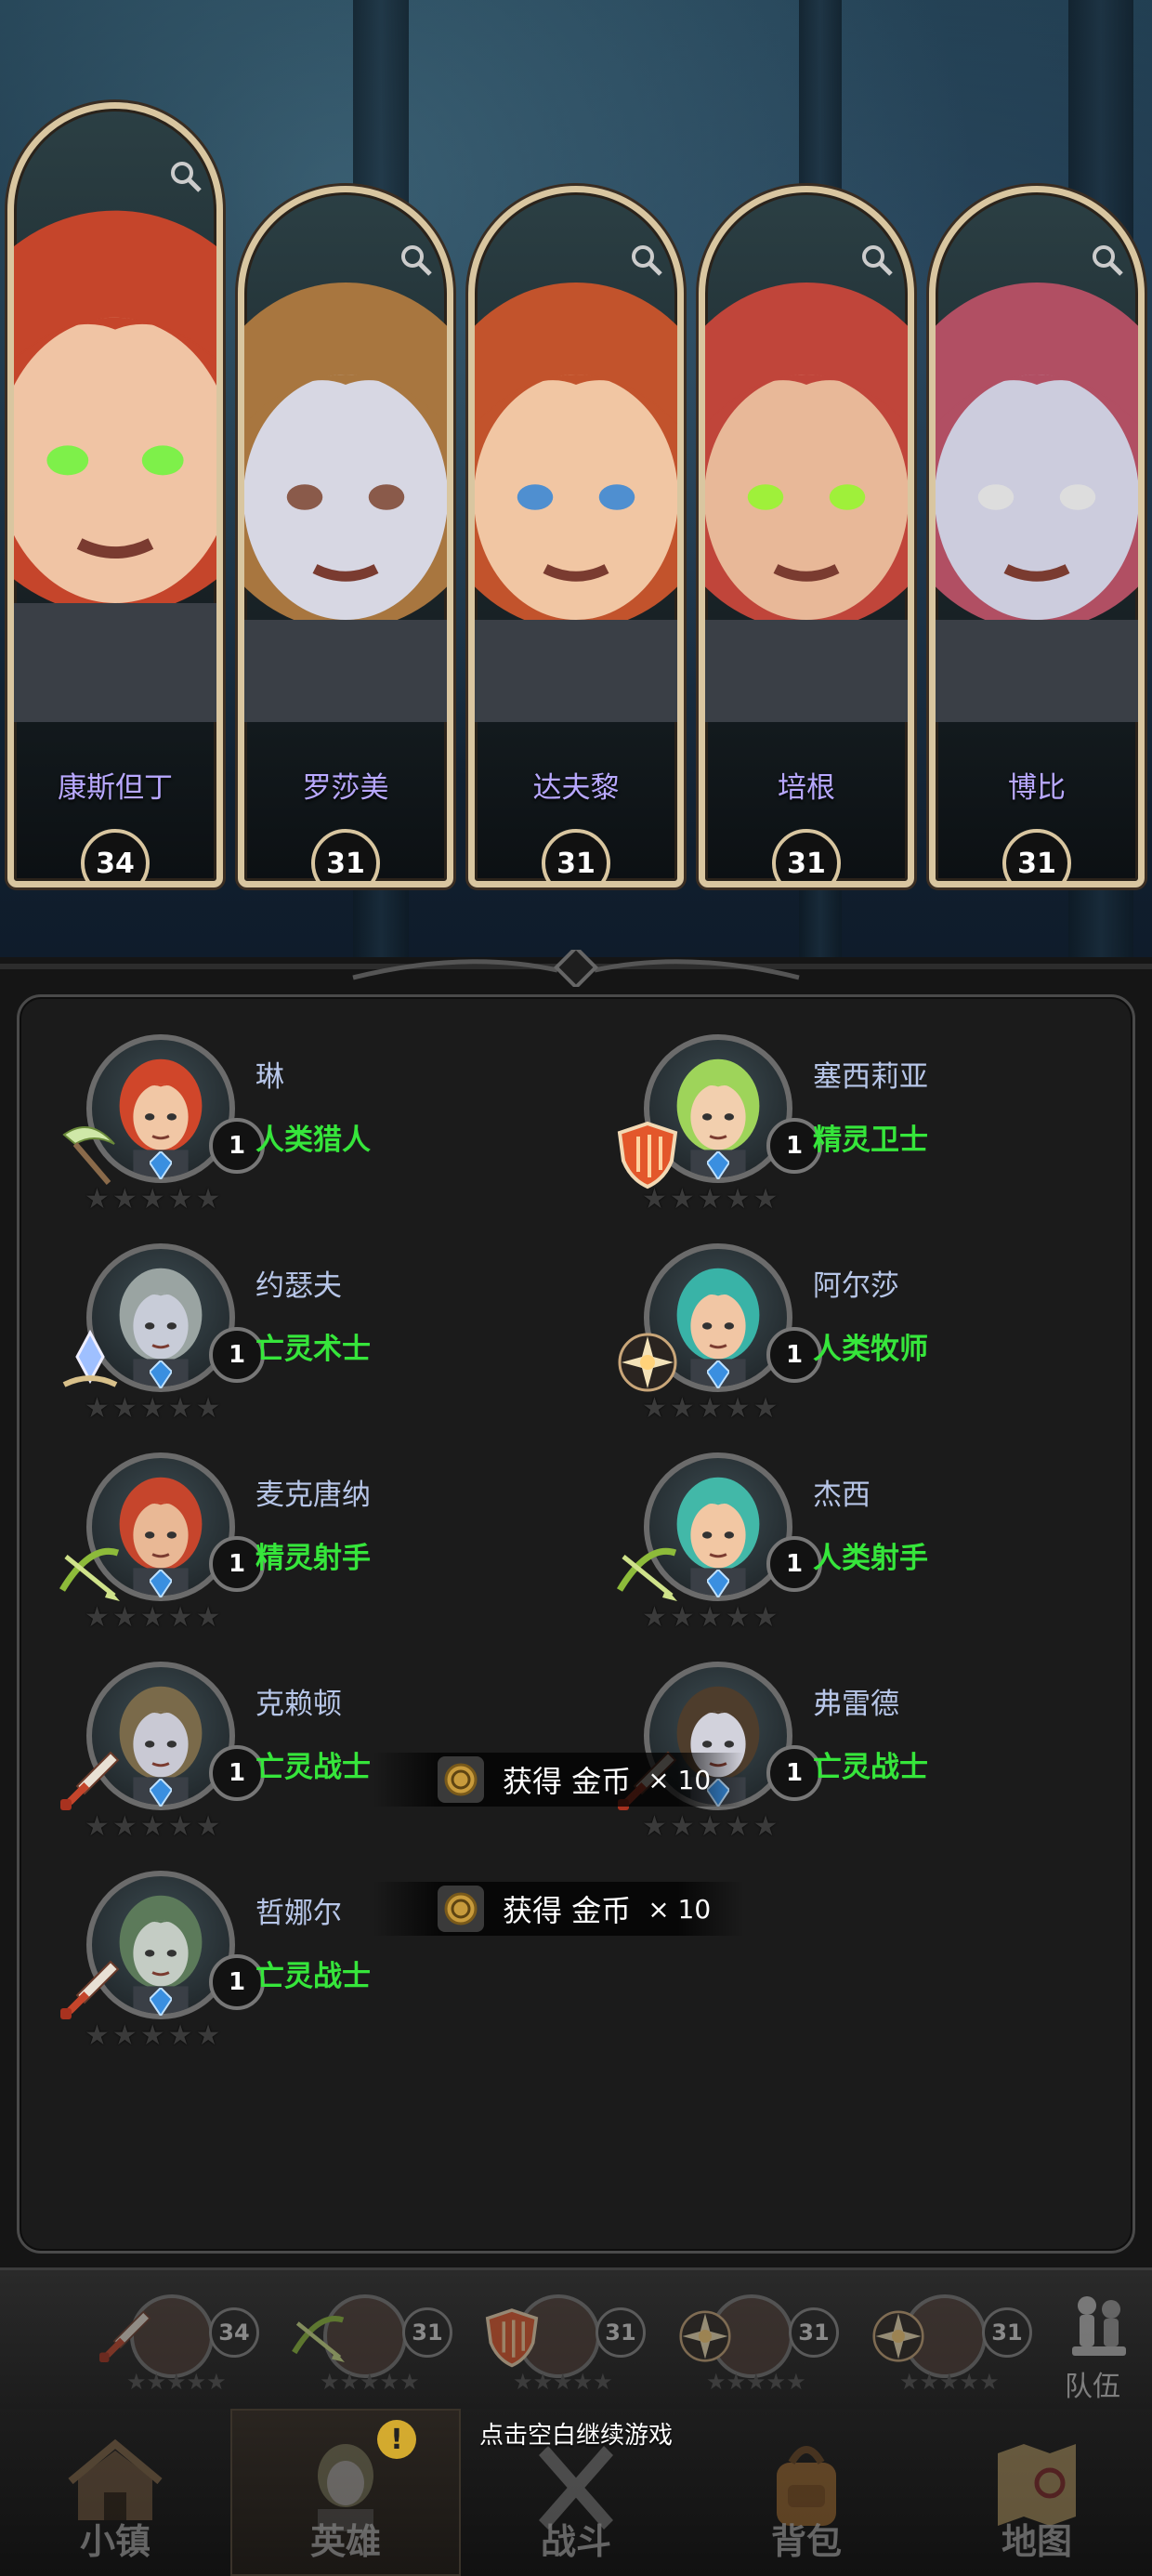 The width and height of the screenshot is (1152, 2576). What do you see at coordinates (313, 1976) in the screenshot?
I see `hero-class: 亡灵战士` at bounding box center [313, 1976].